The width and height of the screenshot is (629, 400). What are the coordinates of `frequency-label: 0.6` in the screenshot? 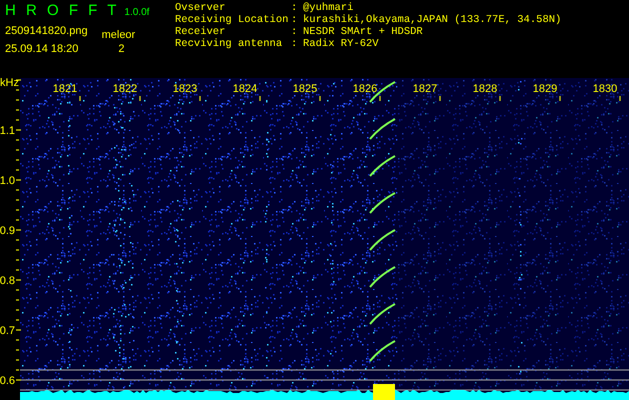 It's located at (7, 381).